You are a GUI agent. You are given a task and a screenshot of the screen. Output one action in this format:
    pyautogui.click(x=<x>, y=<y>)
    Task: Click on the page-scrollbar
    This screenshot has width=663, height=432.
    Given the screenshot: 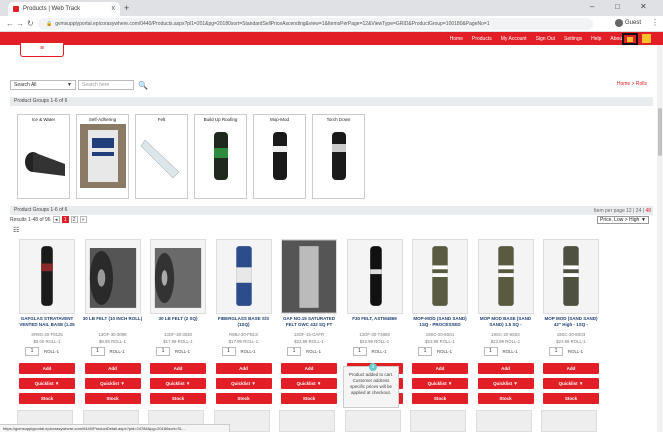 What is the action you would take?
    pyautogui.click(x=660, y=238)
    